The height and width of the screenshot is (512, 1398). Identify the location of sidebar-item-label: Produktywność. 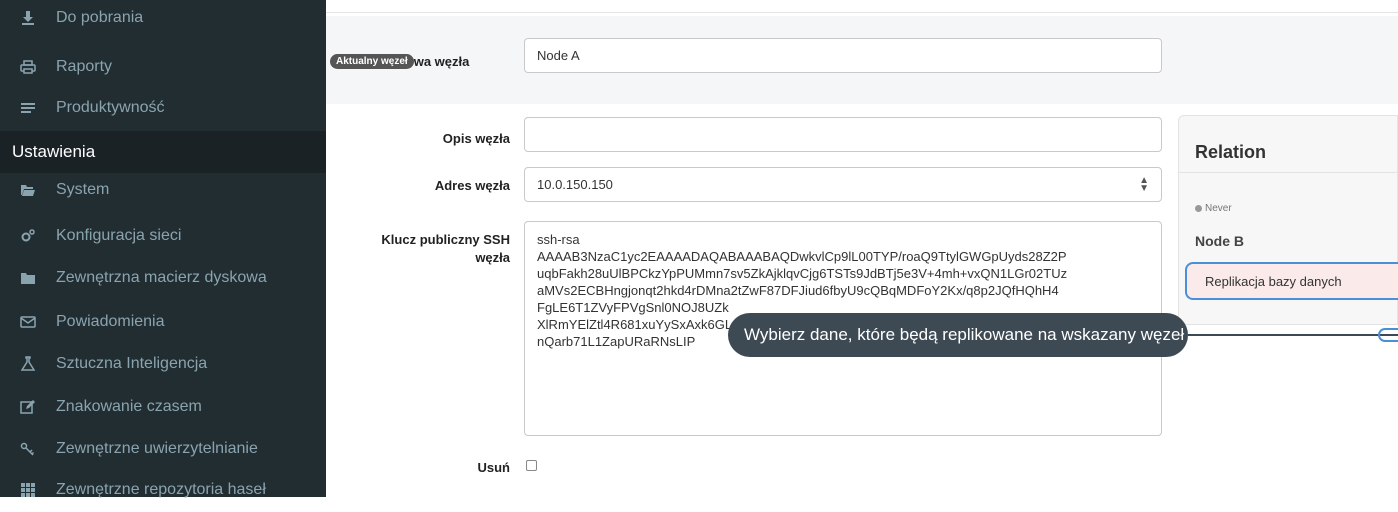
(110, 107).